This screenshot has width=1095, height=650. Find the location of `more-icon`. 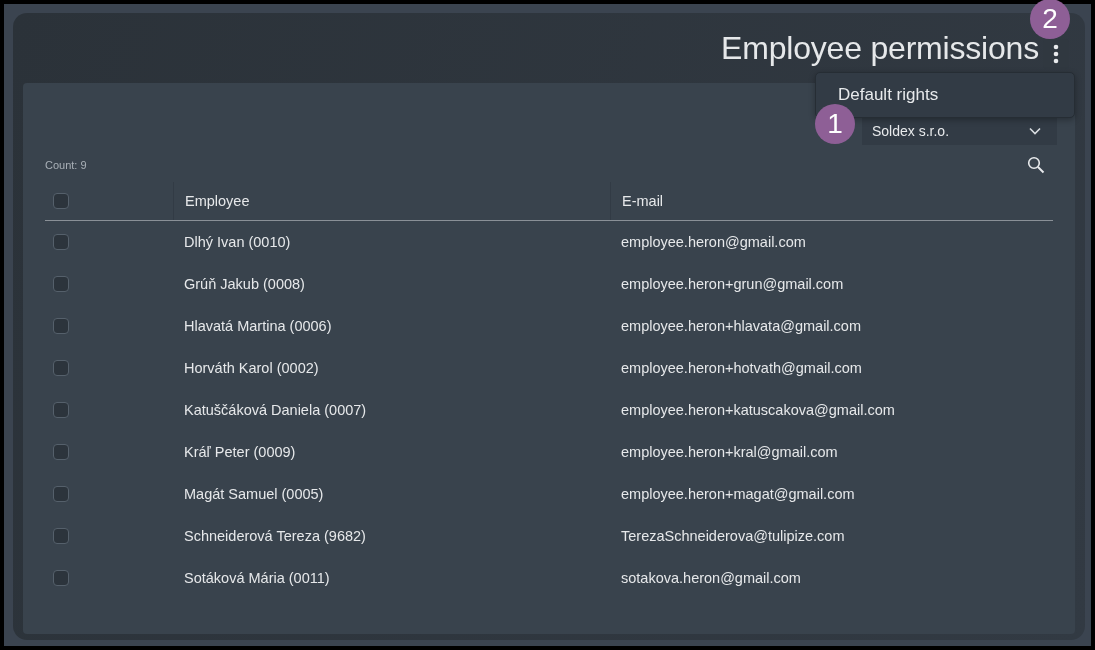

more-icon is located at coordinates (1056, 54).